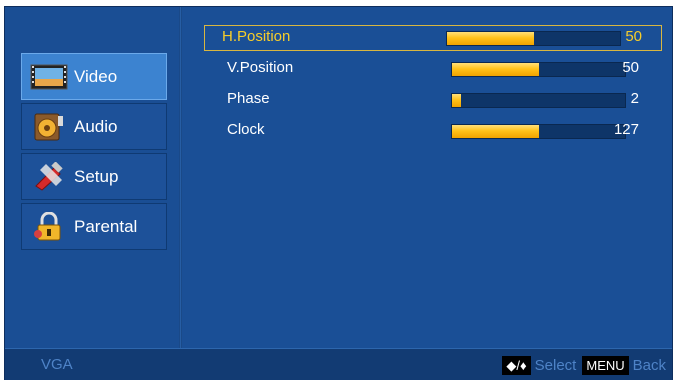 The image size is (676, 383). What do you see at coordinates (649, 365) in the screenshot?
I see `back-hint: Back` at bounding box center [649, 365].